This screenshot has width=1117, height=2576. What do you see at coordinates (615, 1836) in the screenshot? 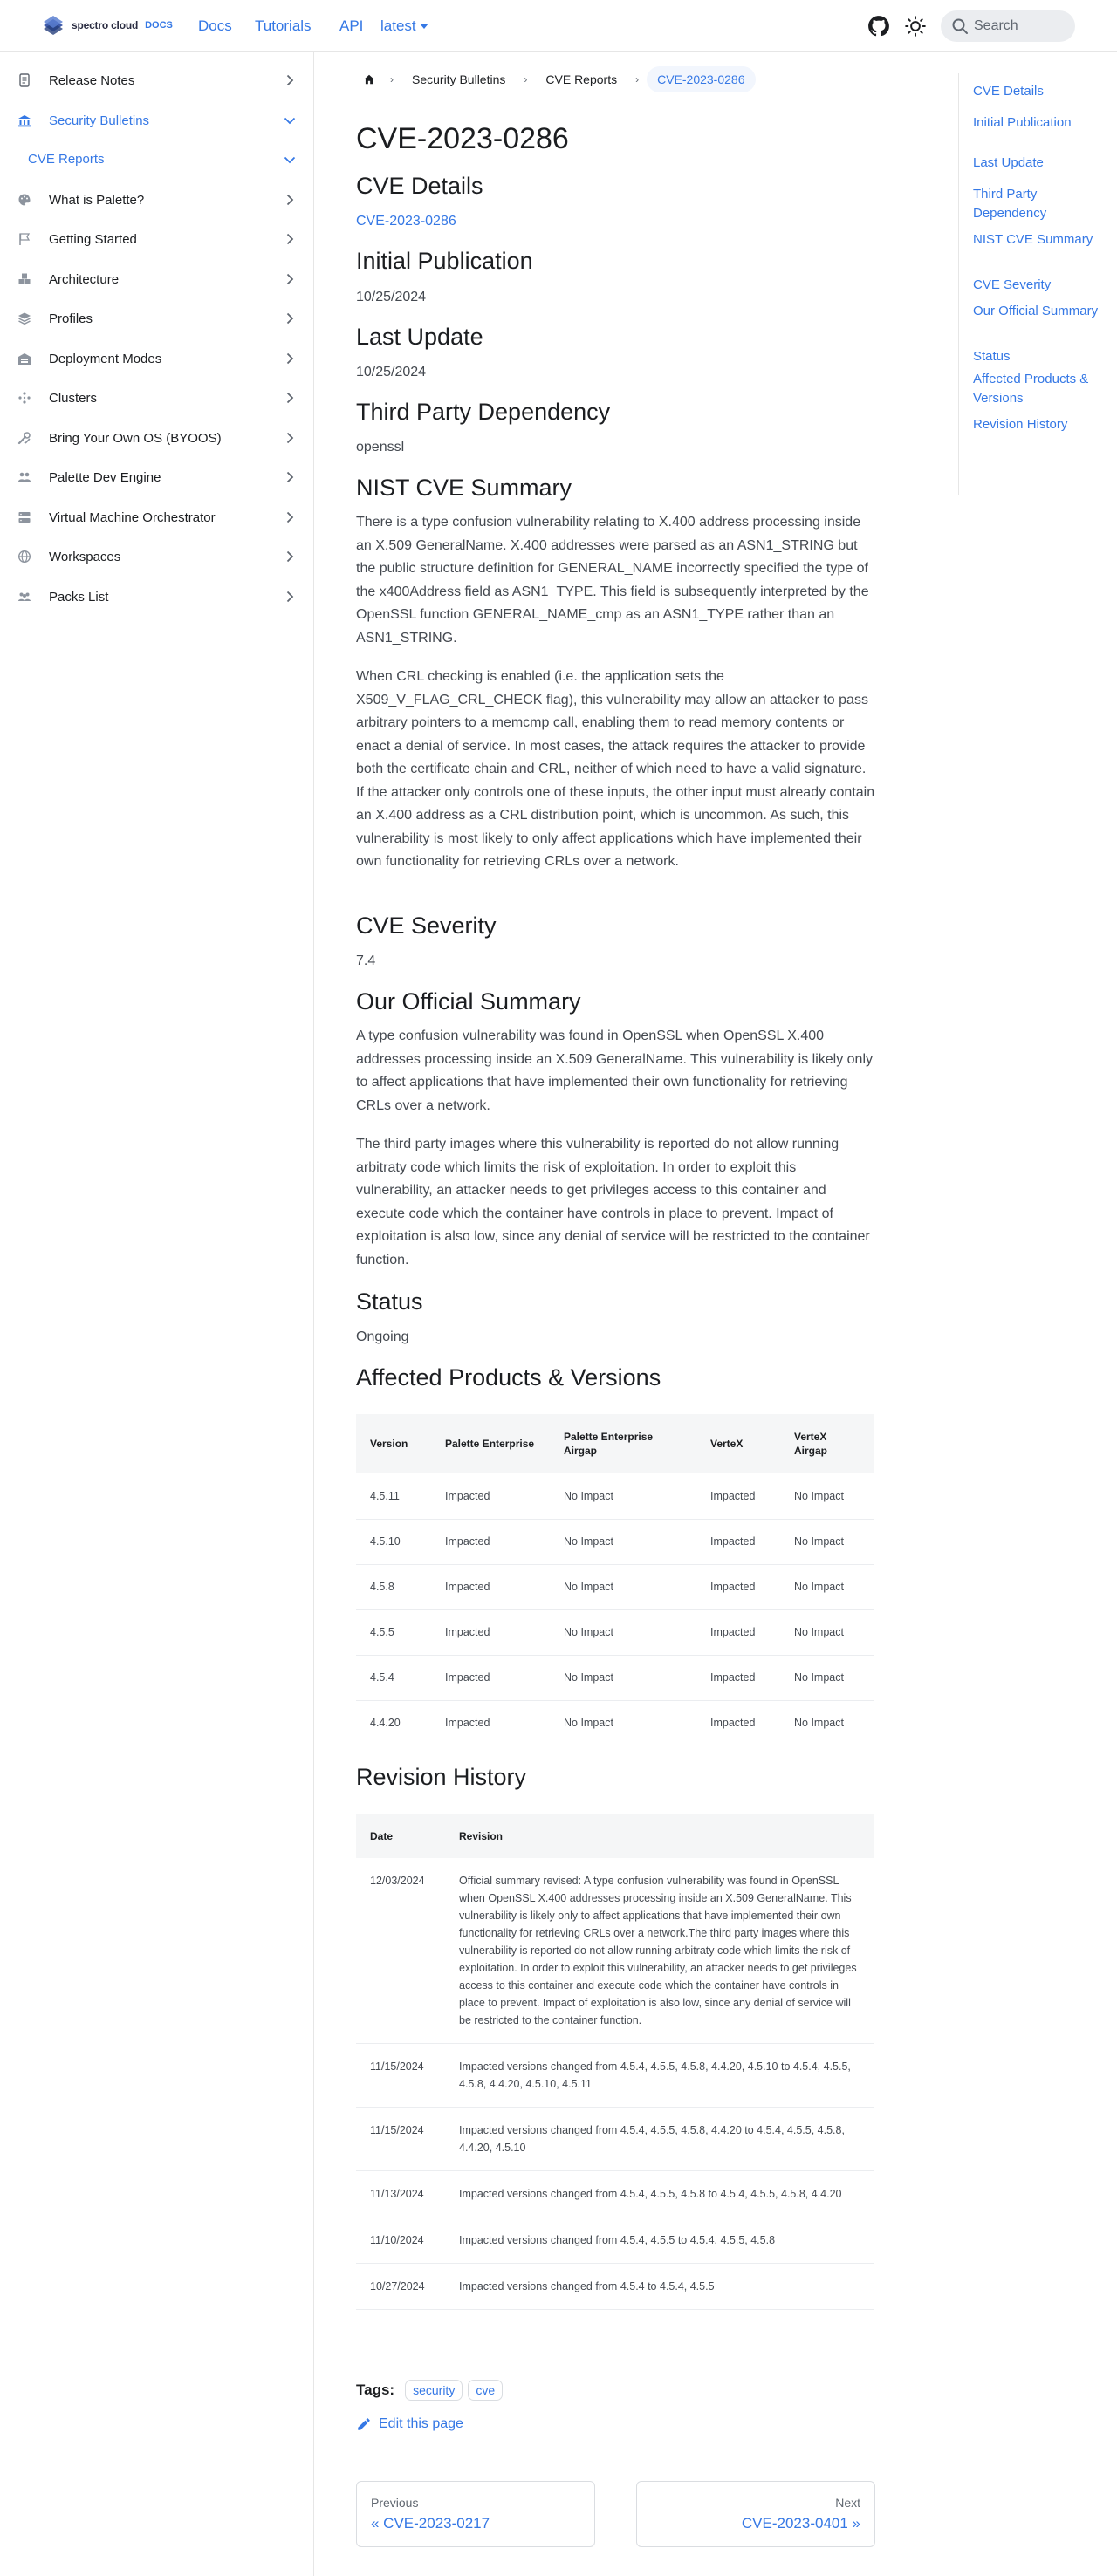
I see `table-header-row: Date Revision` at bounding box center [615, 1836].